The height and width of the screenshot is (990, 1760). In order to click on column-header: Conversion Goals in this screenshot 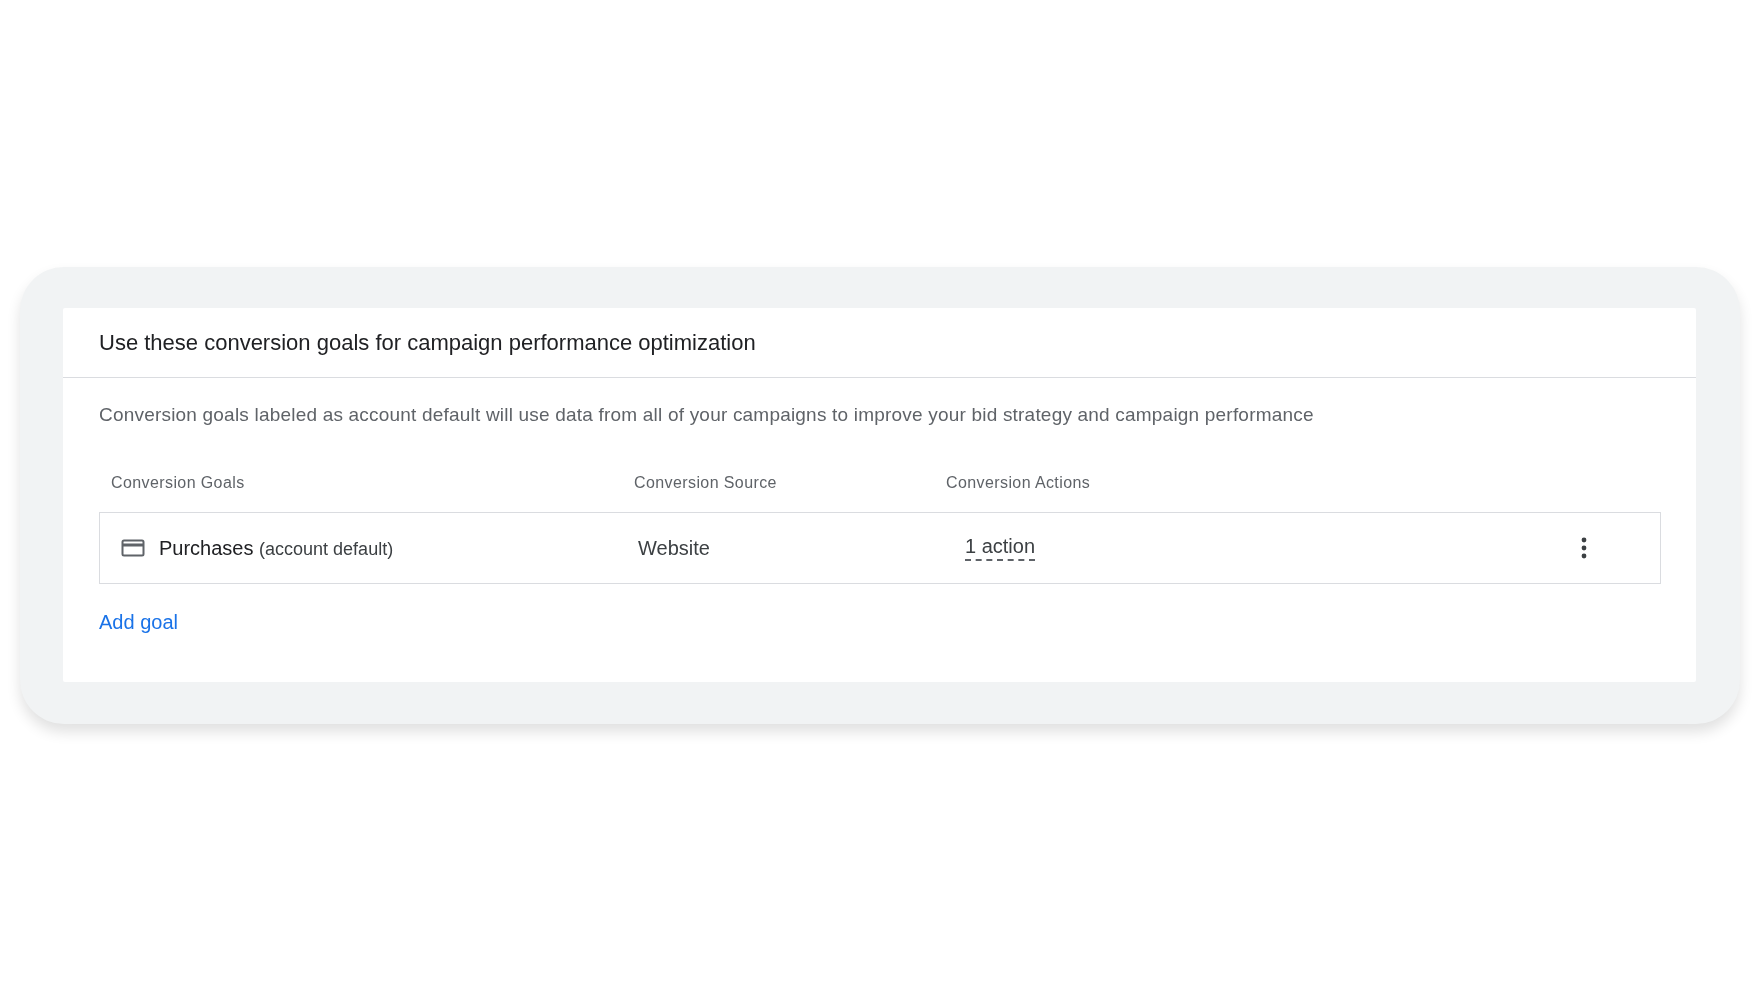, I will do `click(178, 483)`.